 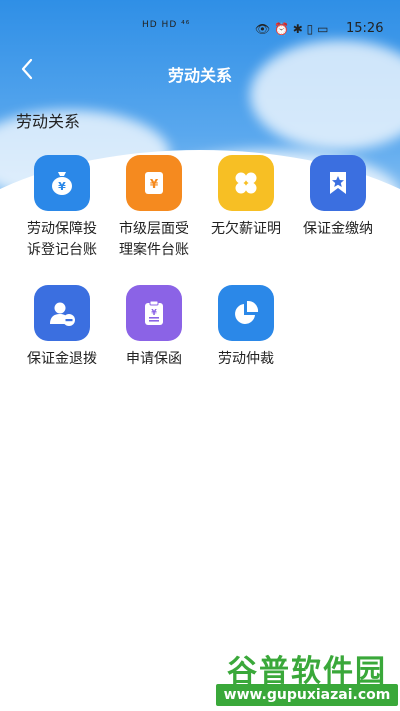 I want to click on grid-item-deposit-payment: 保证金缴纳, so click(x=338, y=197).